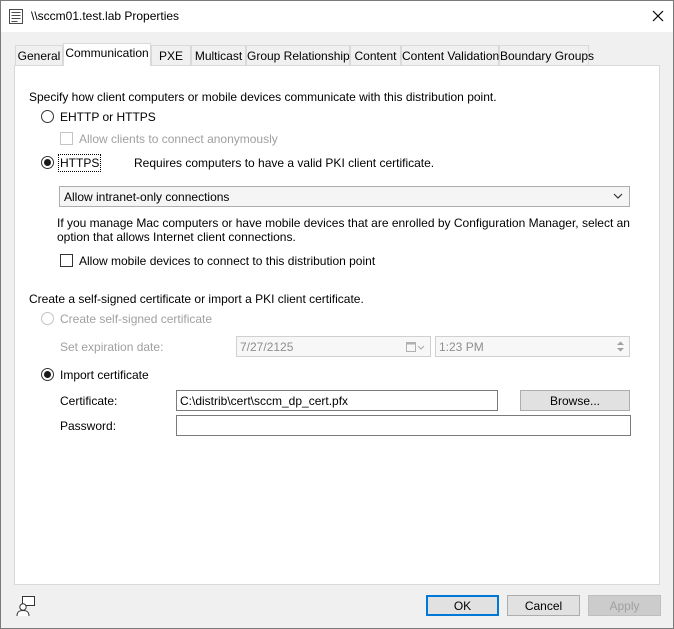 The width and height of the screenshot is (674, 629). What do you see at coordinates (462, 605) in the screenshot?
I see `ok-button: OK` at bounding box center [462, 605].